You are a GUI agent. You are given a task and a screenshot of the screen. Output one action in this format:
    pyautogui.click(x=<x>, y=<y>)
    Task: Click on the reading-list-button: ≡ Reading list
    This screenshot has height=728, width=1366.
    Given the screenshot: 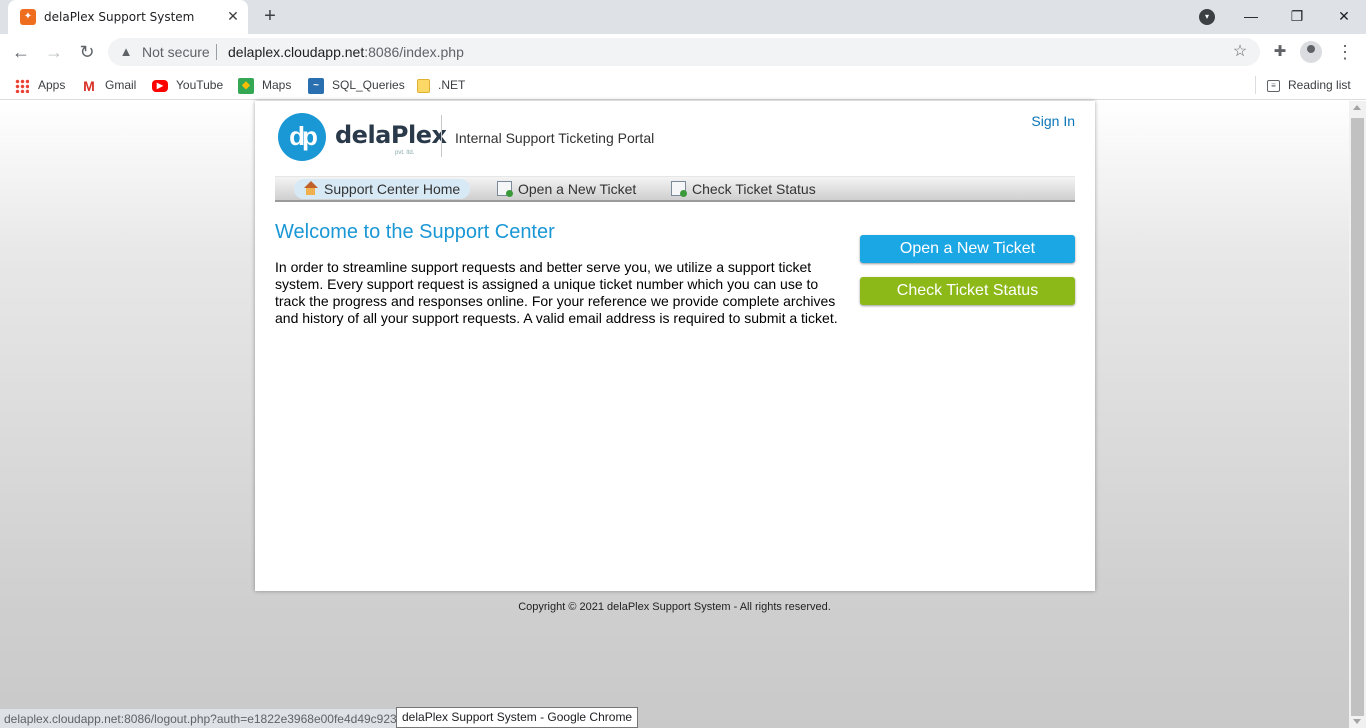 What is the action you would take?
    pyautogui.click(x=1309, y=85)
    